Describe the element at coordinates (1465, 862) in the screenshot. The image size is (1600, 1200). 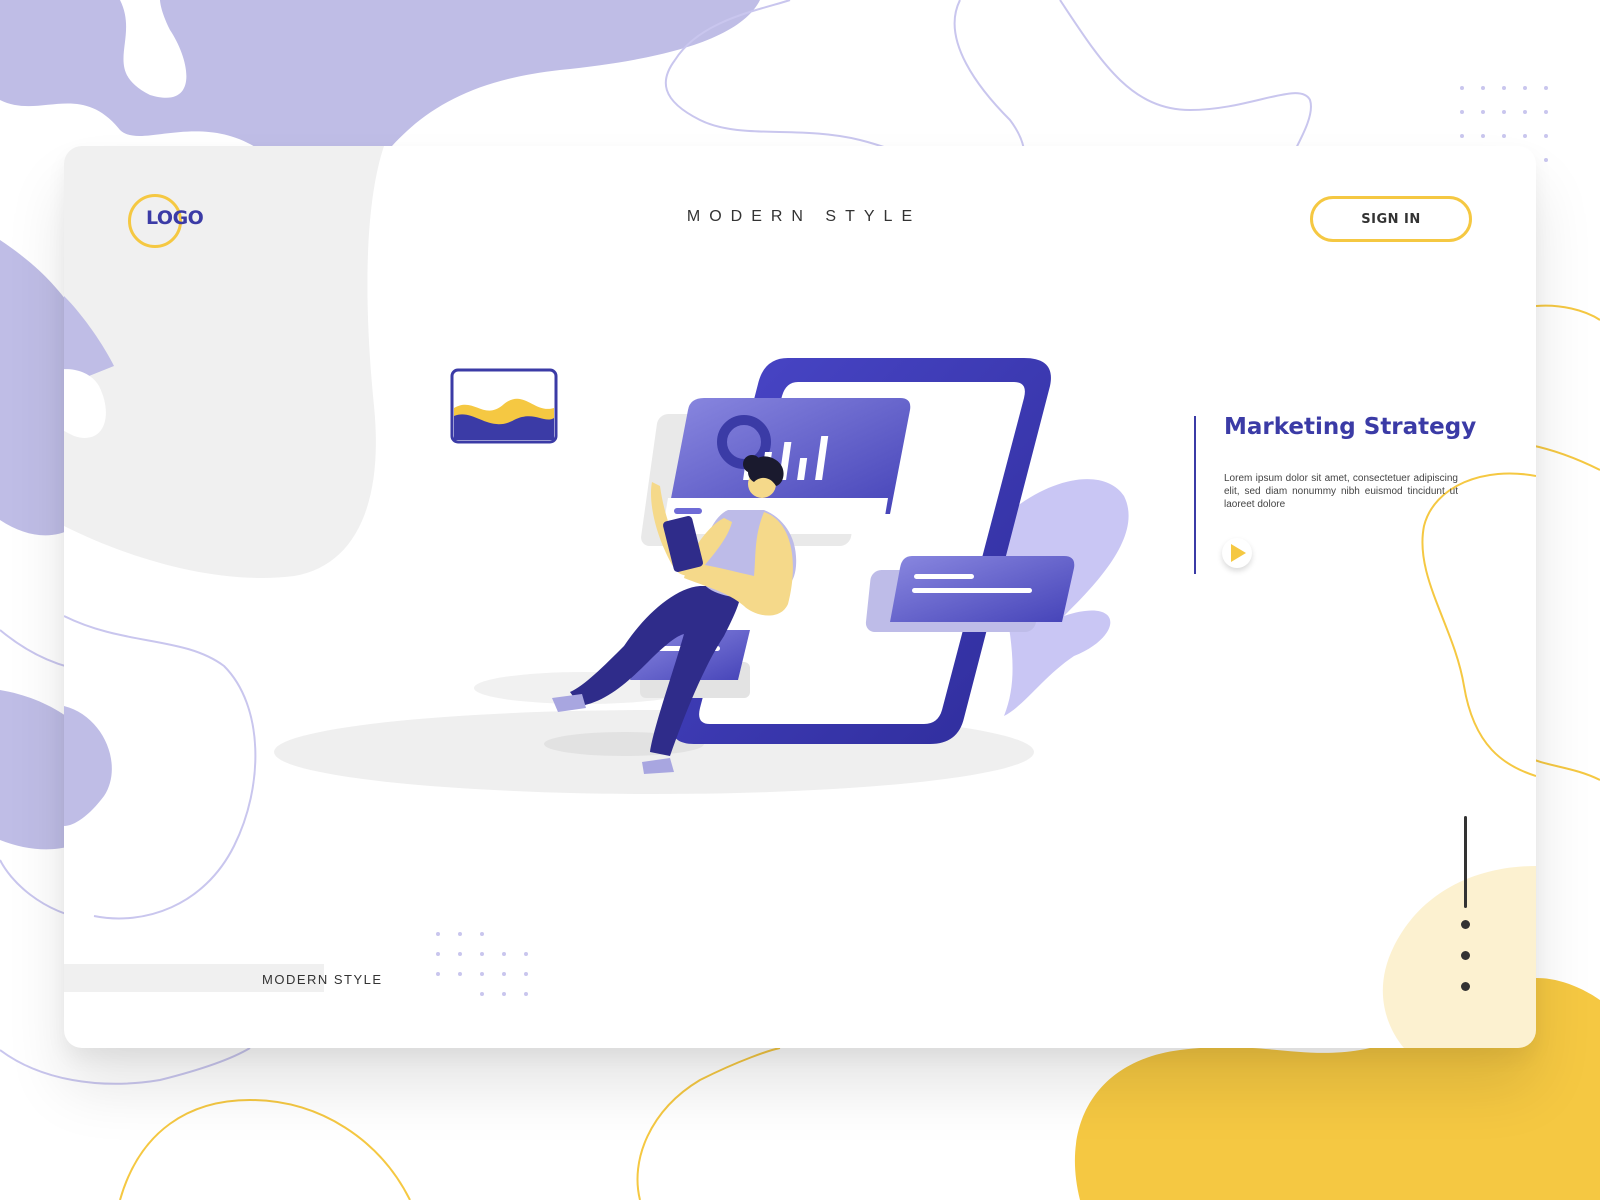
I see `scroll-indicator-line` at that location.